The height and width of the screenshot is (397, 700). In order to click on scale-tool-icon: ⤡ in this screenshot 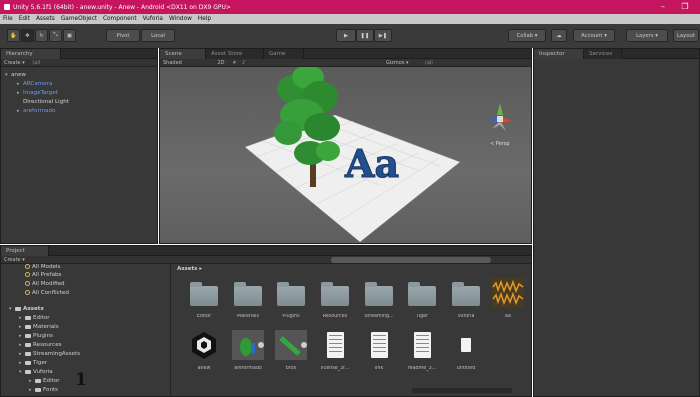, I will do `click(55, 35)`.